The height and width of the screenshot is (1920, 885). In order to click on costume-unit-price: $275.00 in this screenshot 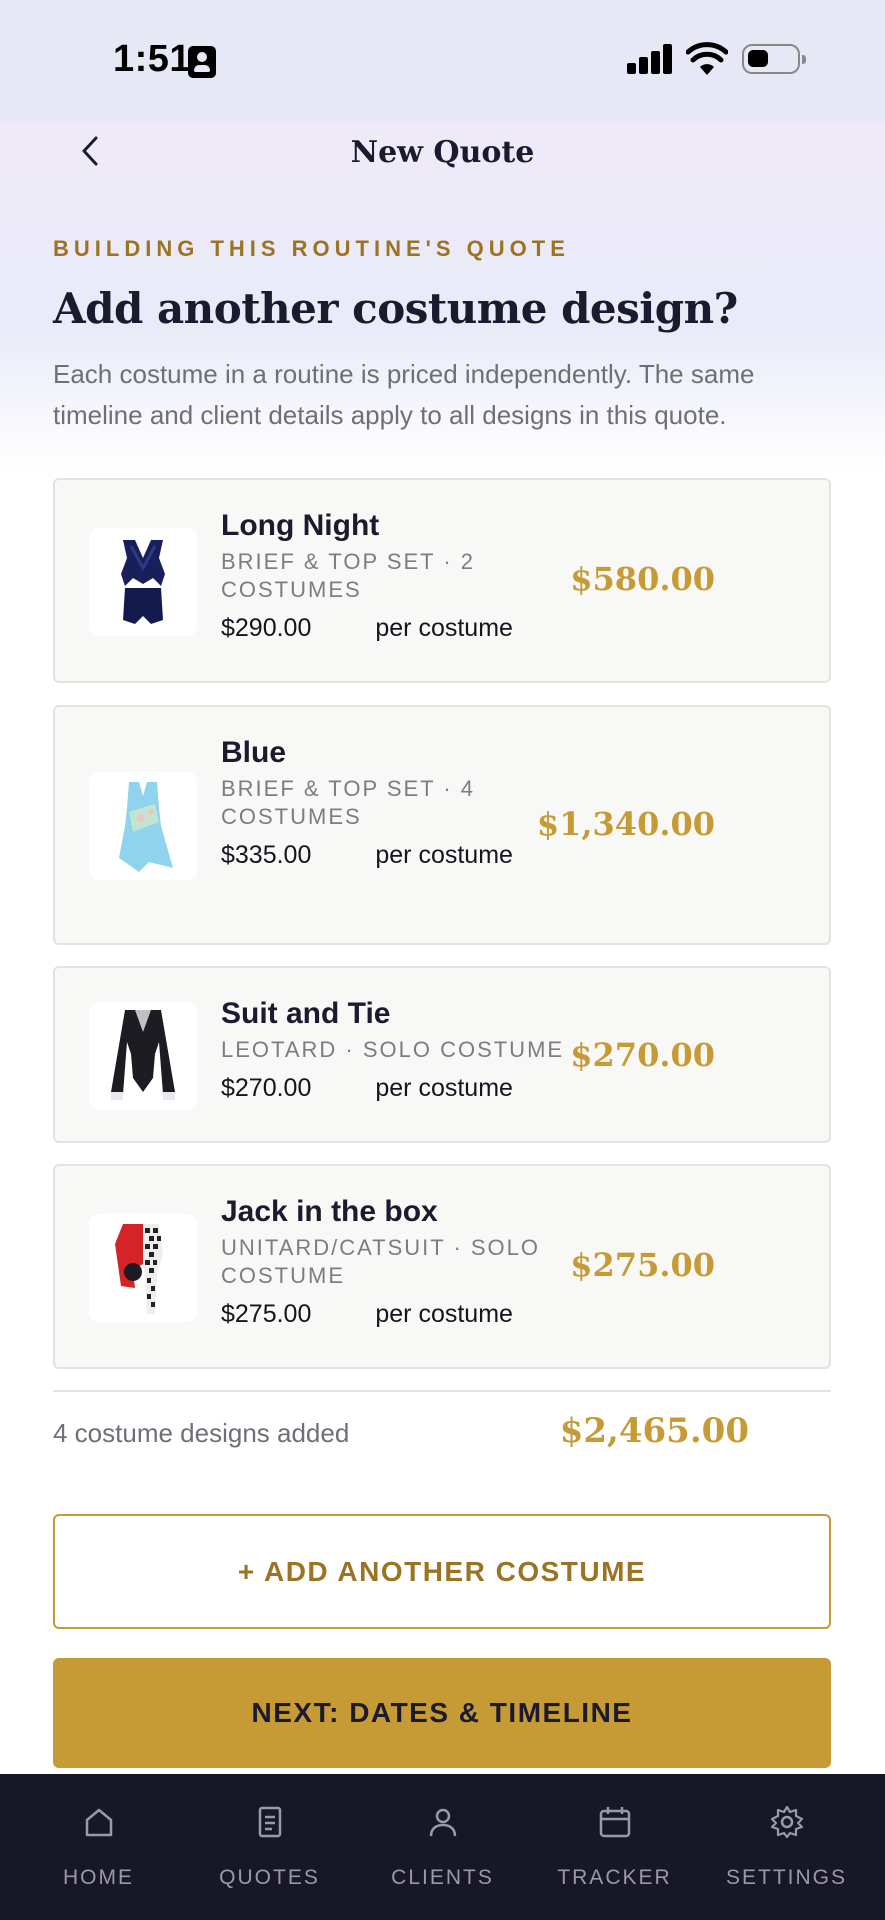, I will do `click(266, 1314)`.